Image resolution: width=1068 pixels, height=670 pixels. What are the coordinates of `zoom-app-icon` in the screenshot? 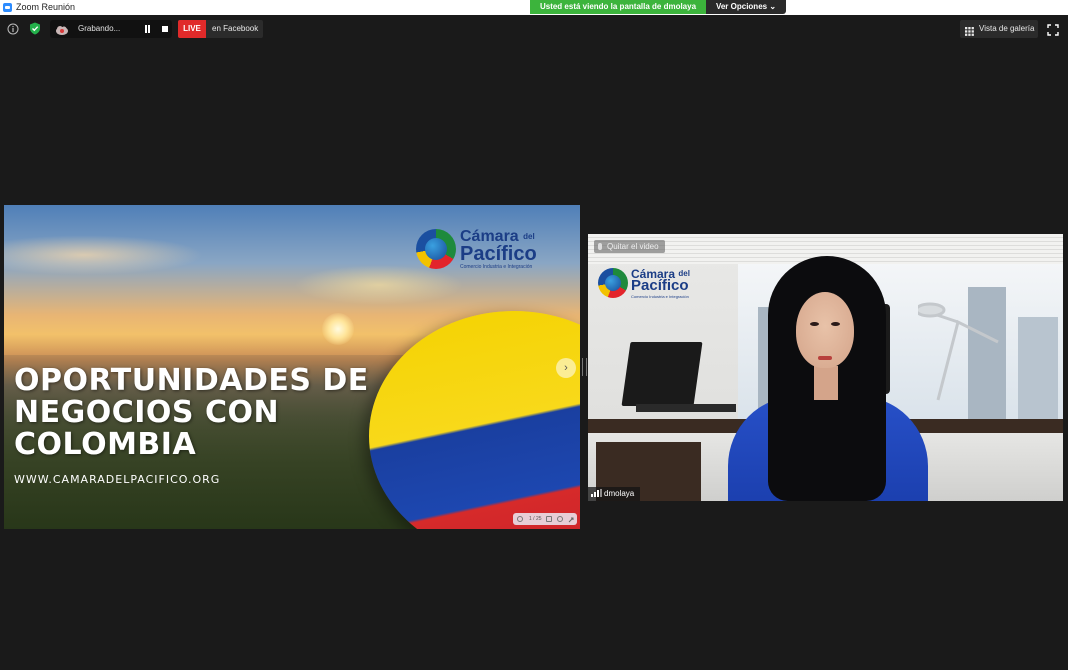 It's located at (7, 7).